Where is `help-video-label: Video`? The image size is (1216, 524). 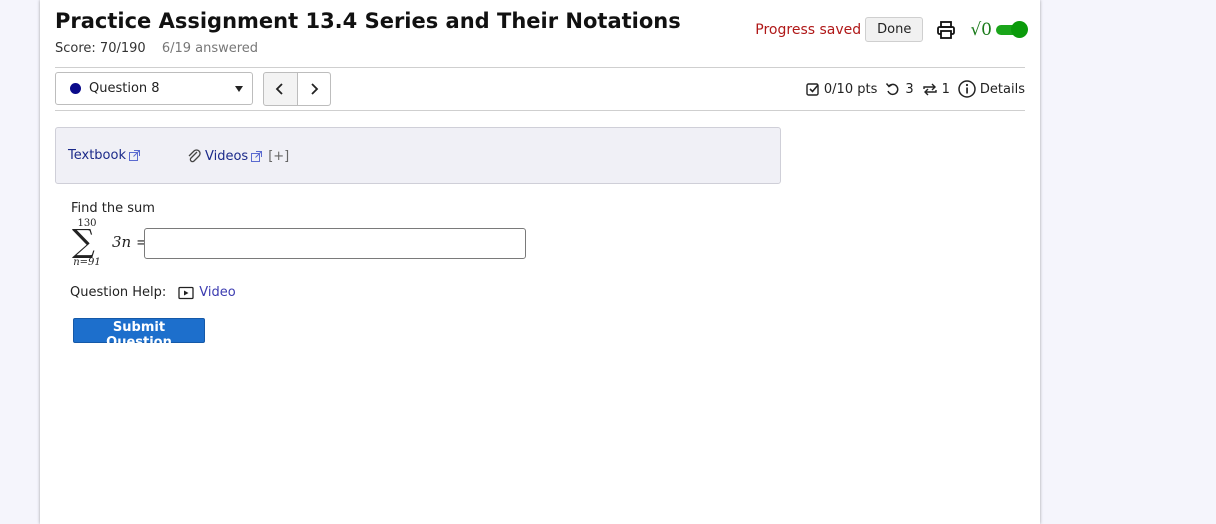 help-video-label: Video is located at coordinates (217, 292).